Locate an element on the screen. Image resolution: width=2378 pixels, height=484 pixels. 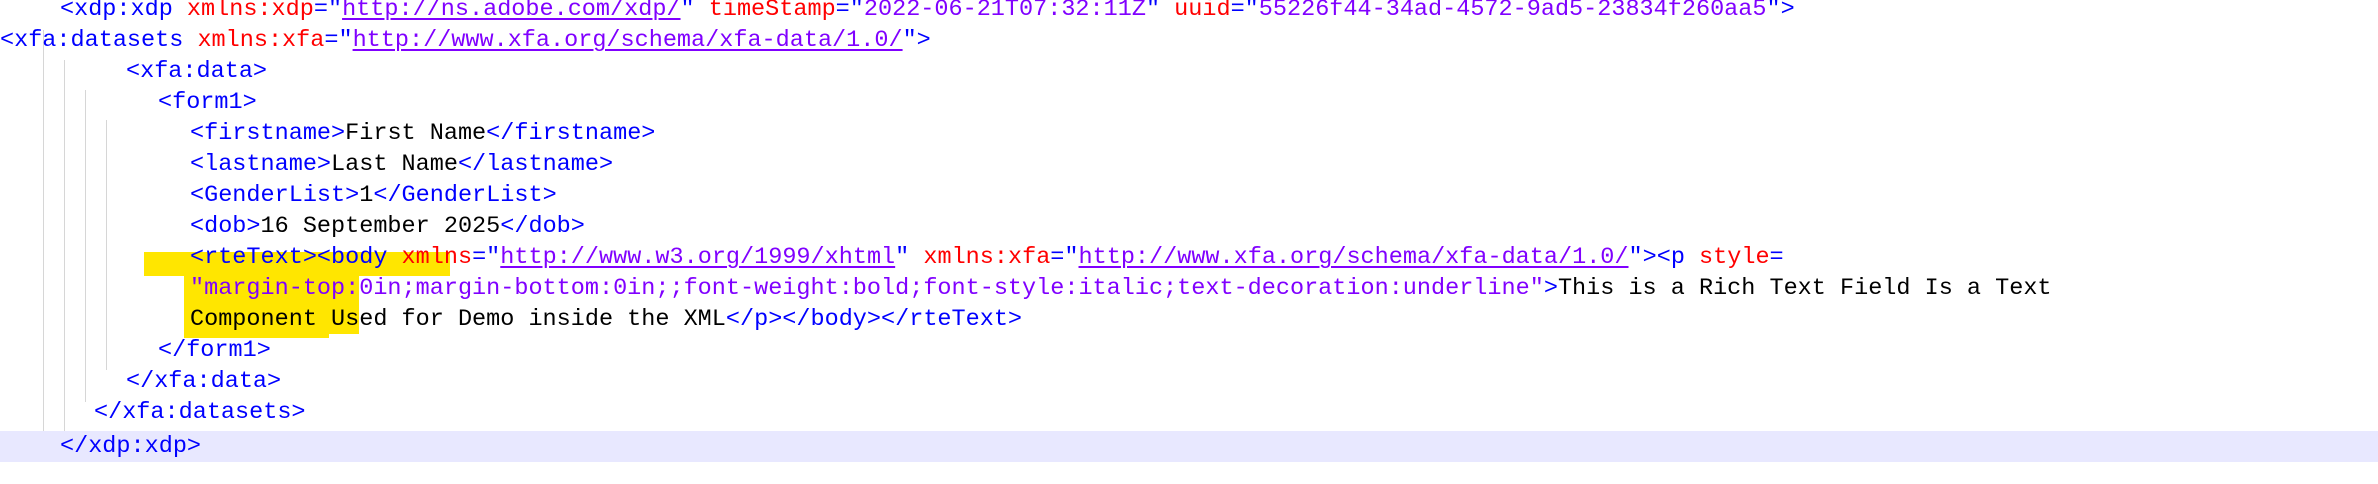
xml-tag-token: </dob> is located at coordinates (542, 226).